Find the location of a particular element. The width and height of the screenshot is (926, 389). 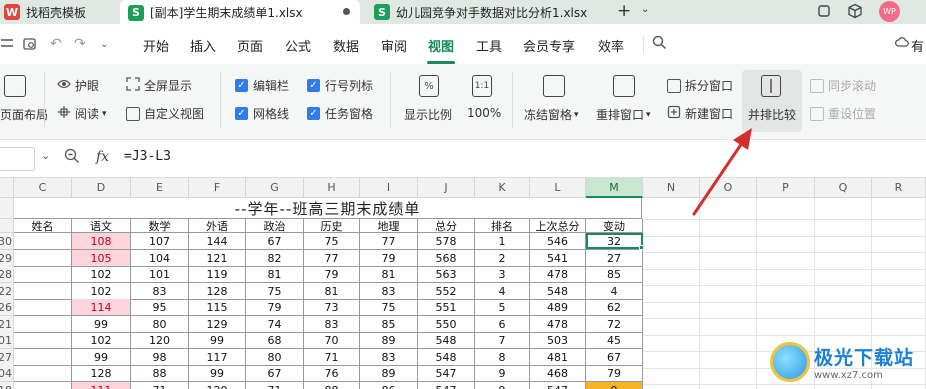

table-cell: 74 is located at coordinates (275, 324).